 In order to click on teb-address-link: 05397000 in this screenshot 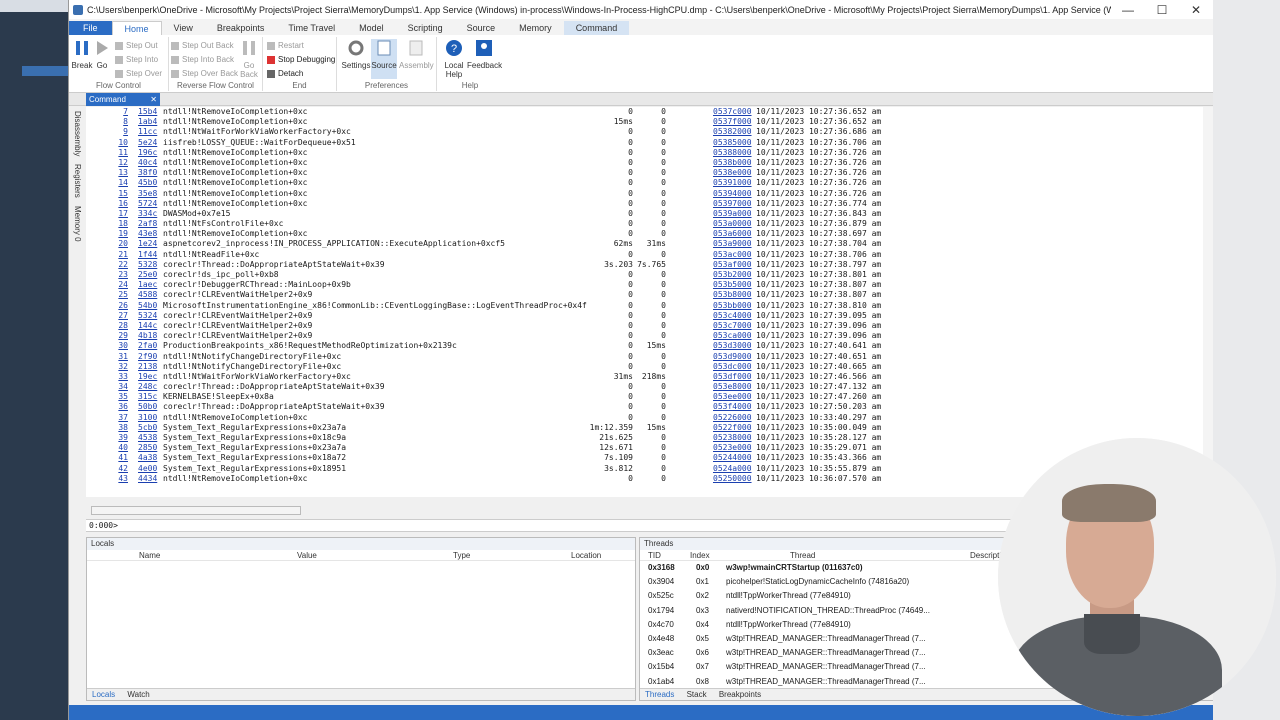, I will do `click(732, 204)`.